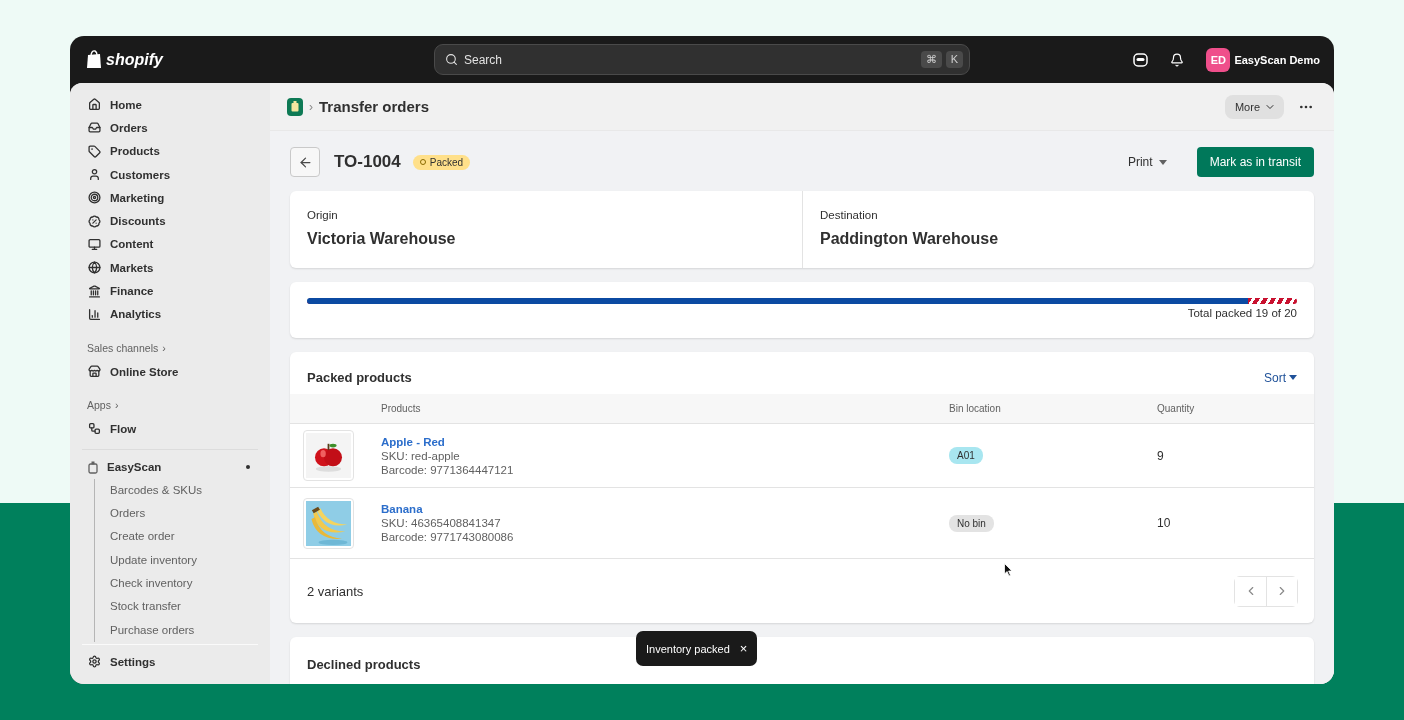 The width and height of the screenshot is (1404, 720). I want to click on sidebar-subitem: Update inventory, so click(184, 560).